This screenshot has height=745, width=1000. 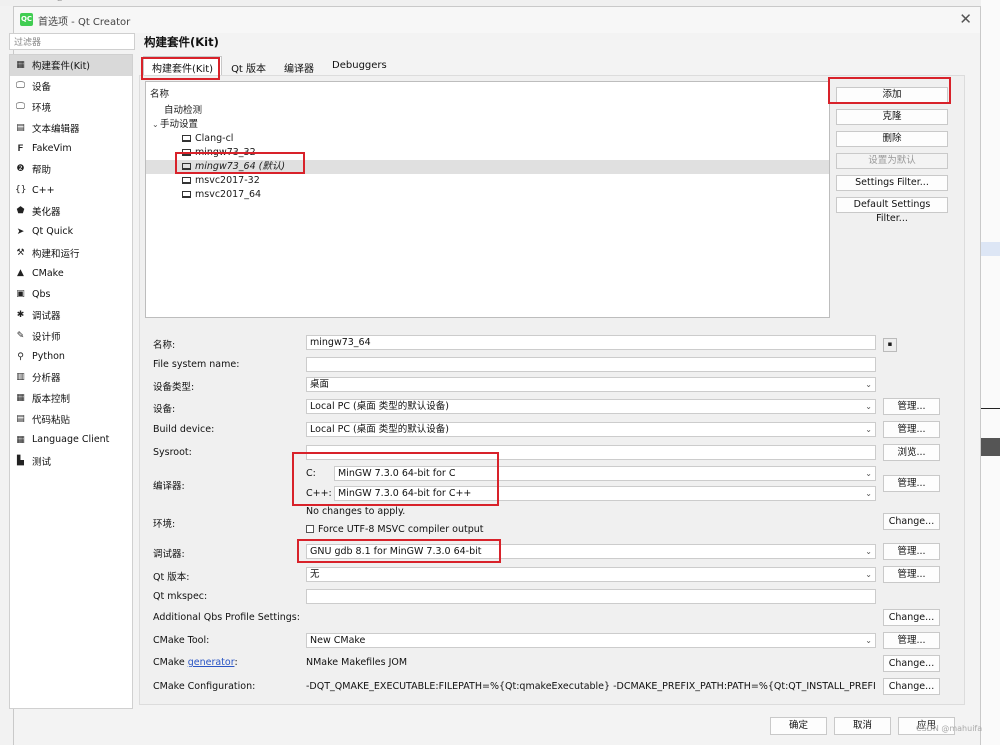 I want to click on tab-debuggers: Debuggers, so click(x=359, y=66).